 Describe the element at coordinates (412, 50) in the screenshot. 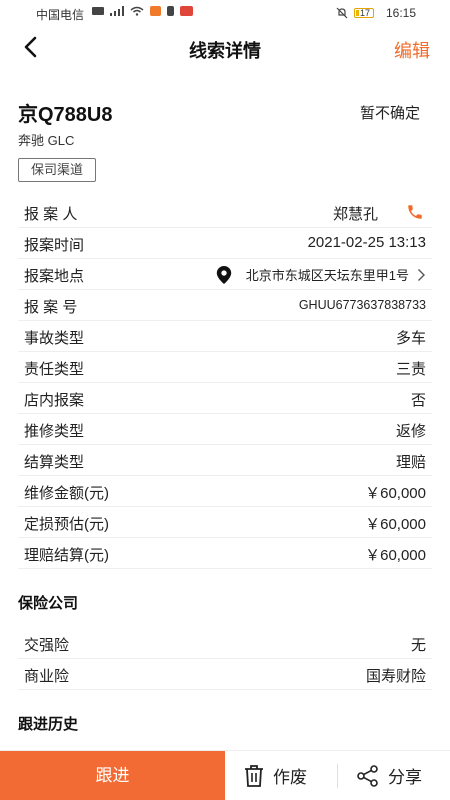

I see `edit-button: 编辑` at that location.